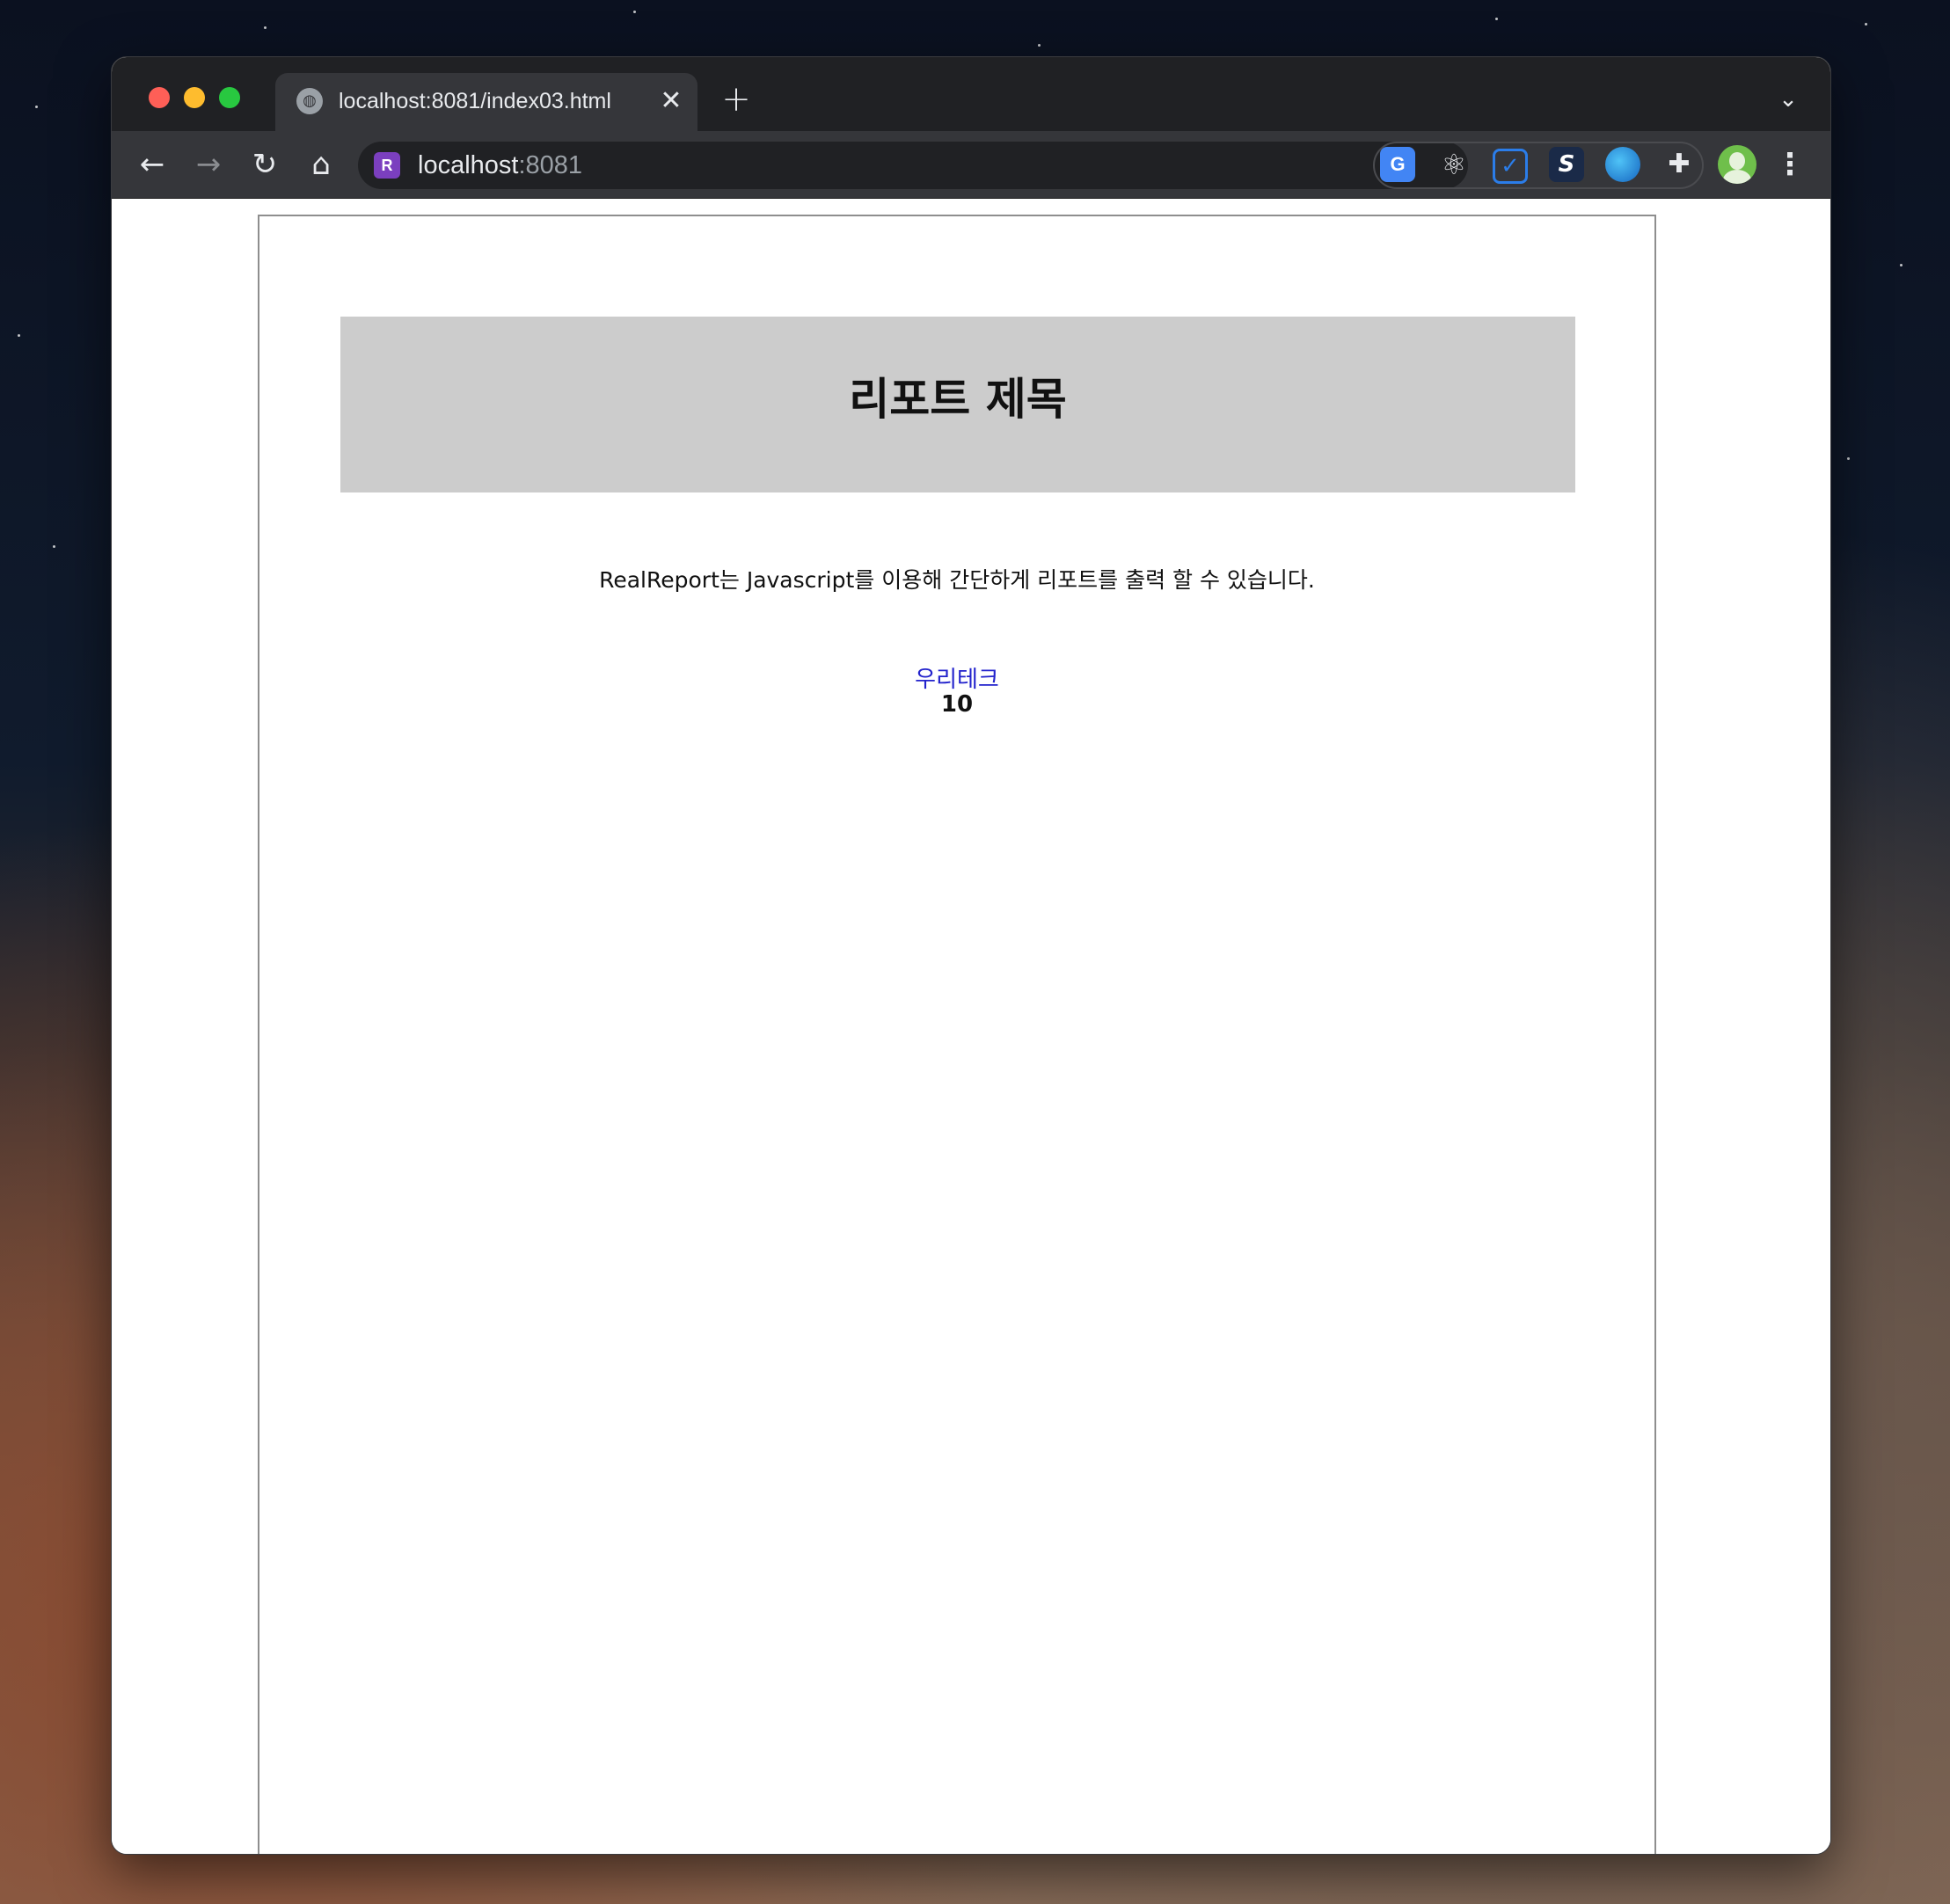  What do you see at coordinates (1454, 164) in the screenshot?
I see `react-devtools-icon: ⚛` at bounding box center [1454, 164].